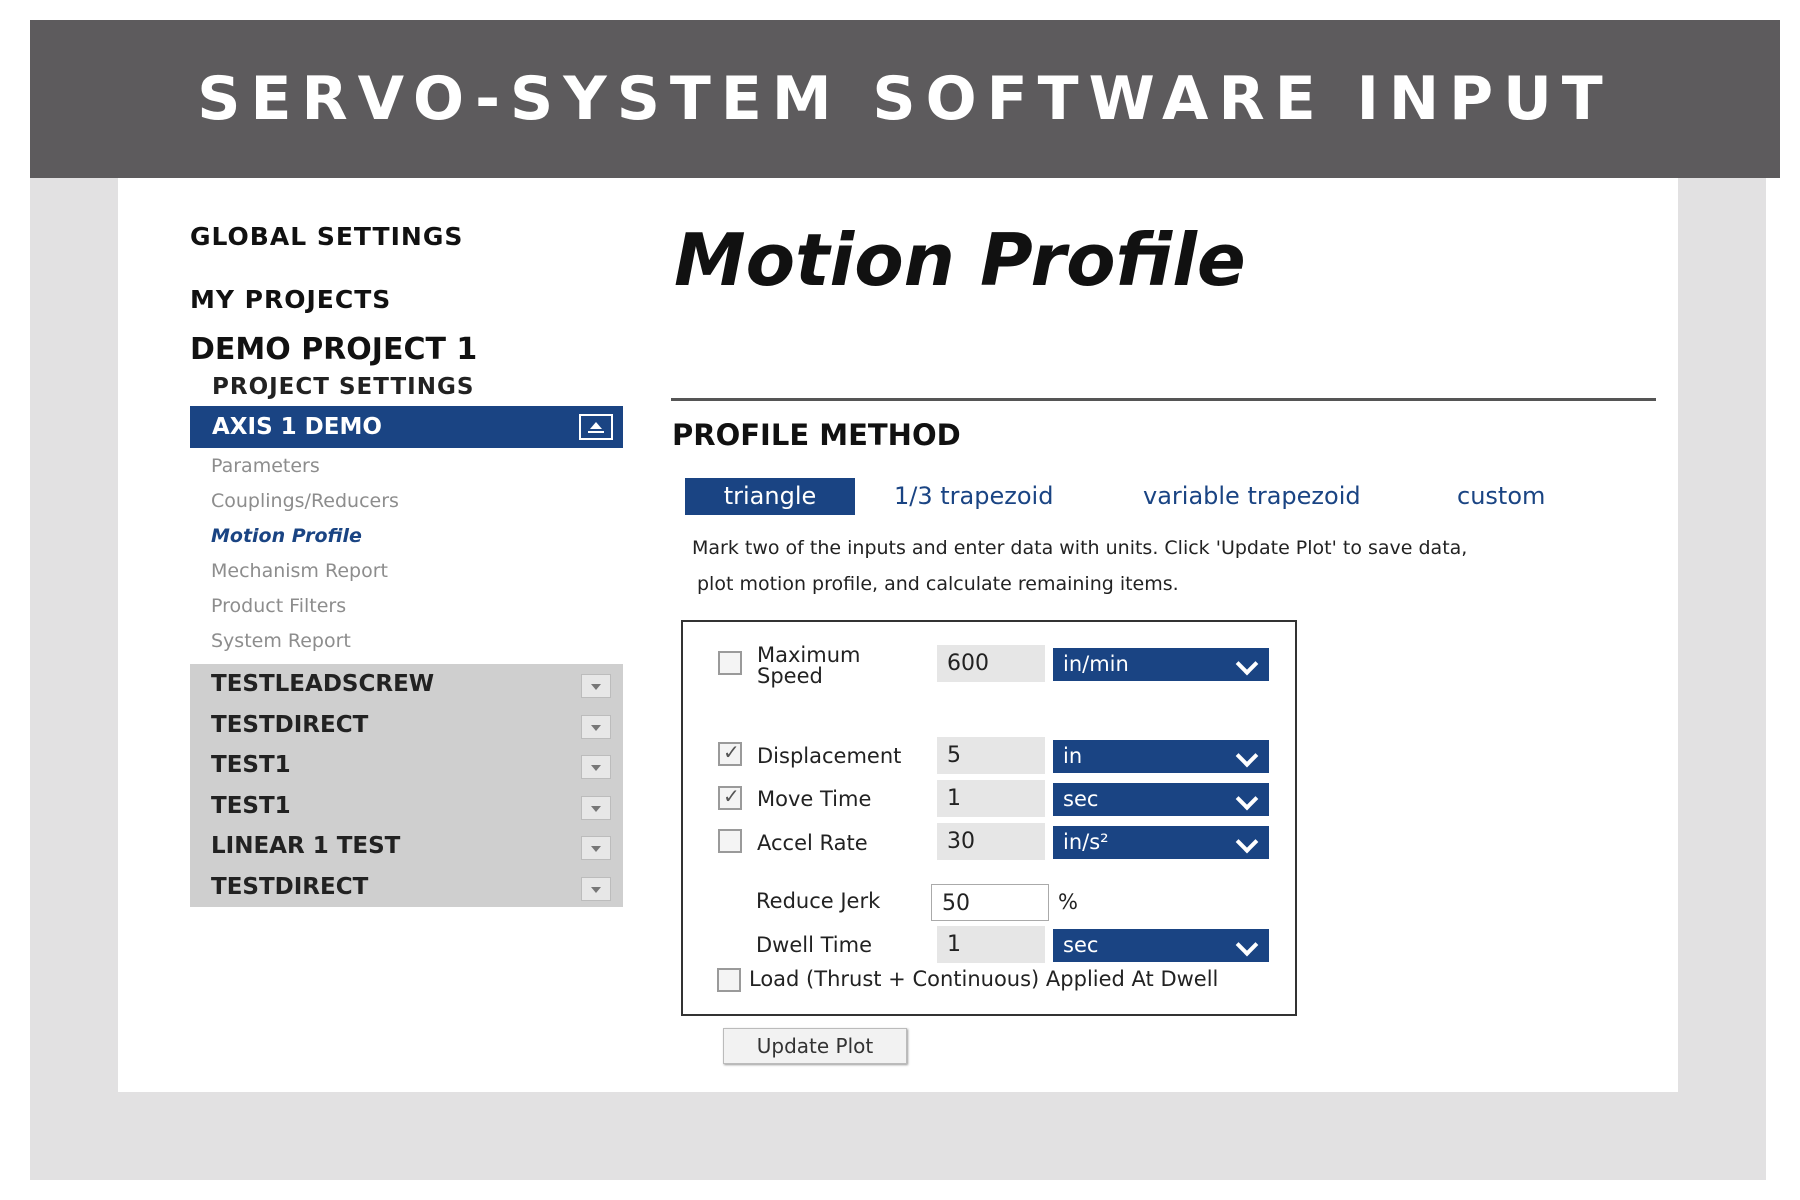  Describe the element at coordinates (816, 435) in the screenshot. I see `section-title: PROFILE METHOD` at that location.